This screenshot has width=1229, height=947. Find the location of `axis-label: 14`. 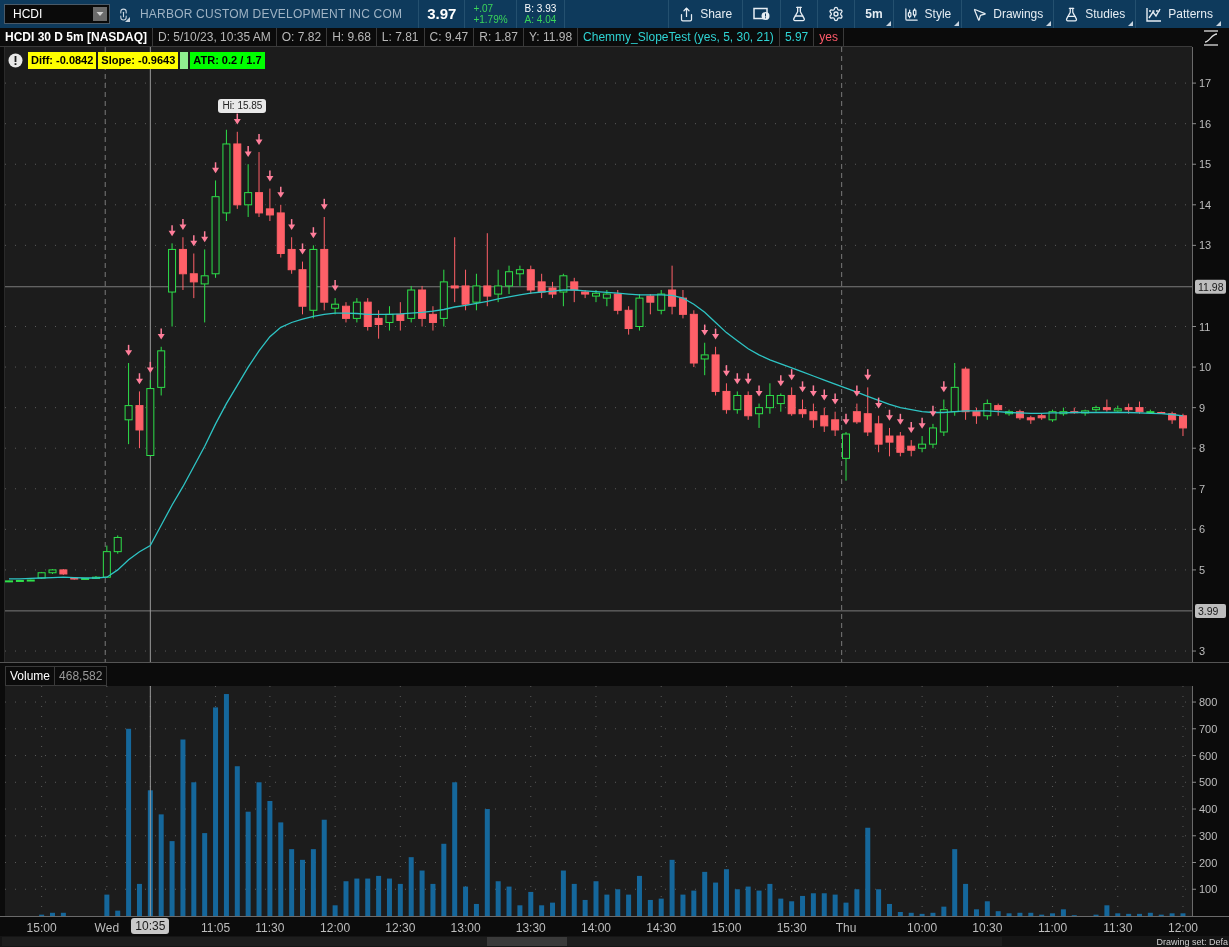

axis-label: 14 is located at coordinates (1205, 204).